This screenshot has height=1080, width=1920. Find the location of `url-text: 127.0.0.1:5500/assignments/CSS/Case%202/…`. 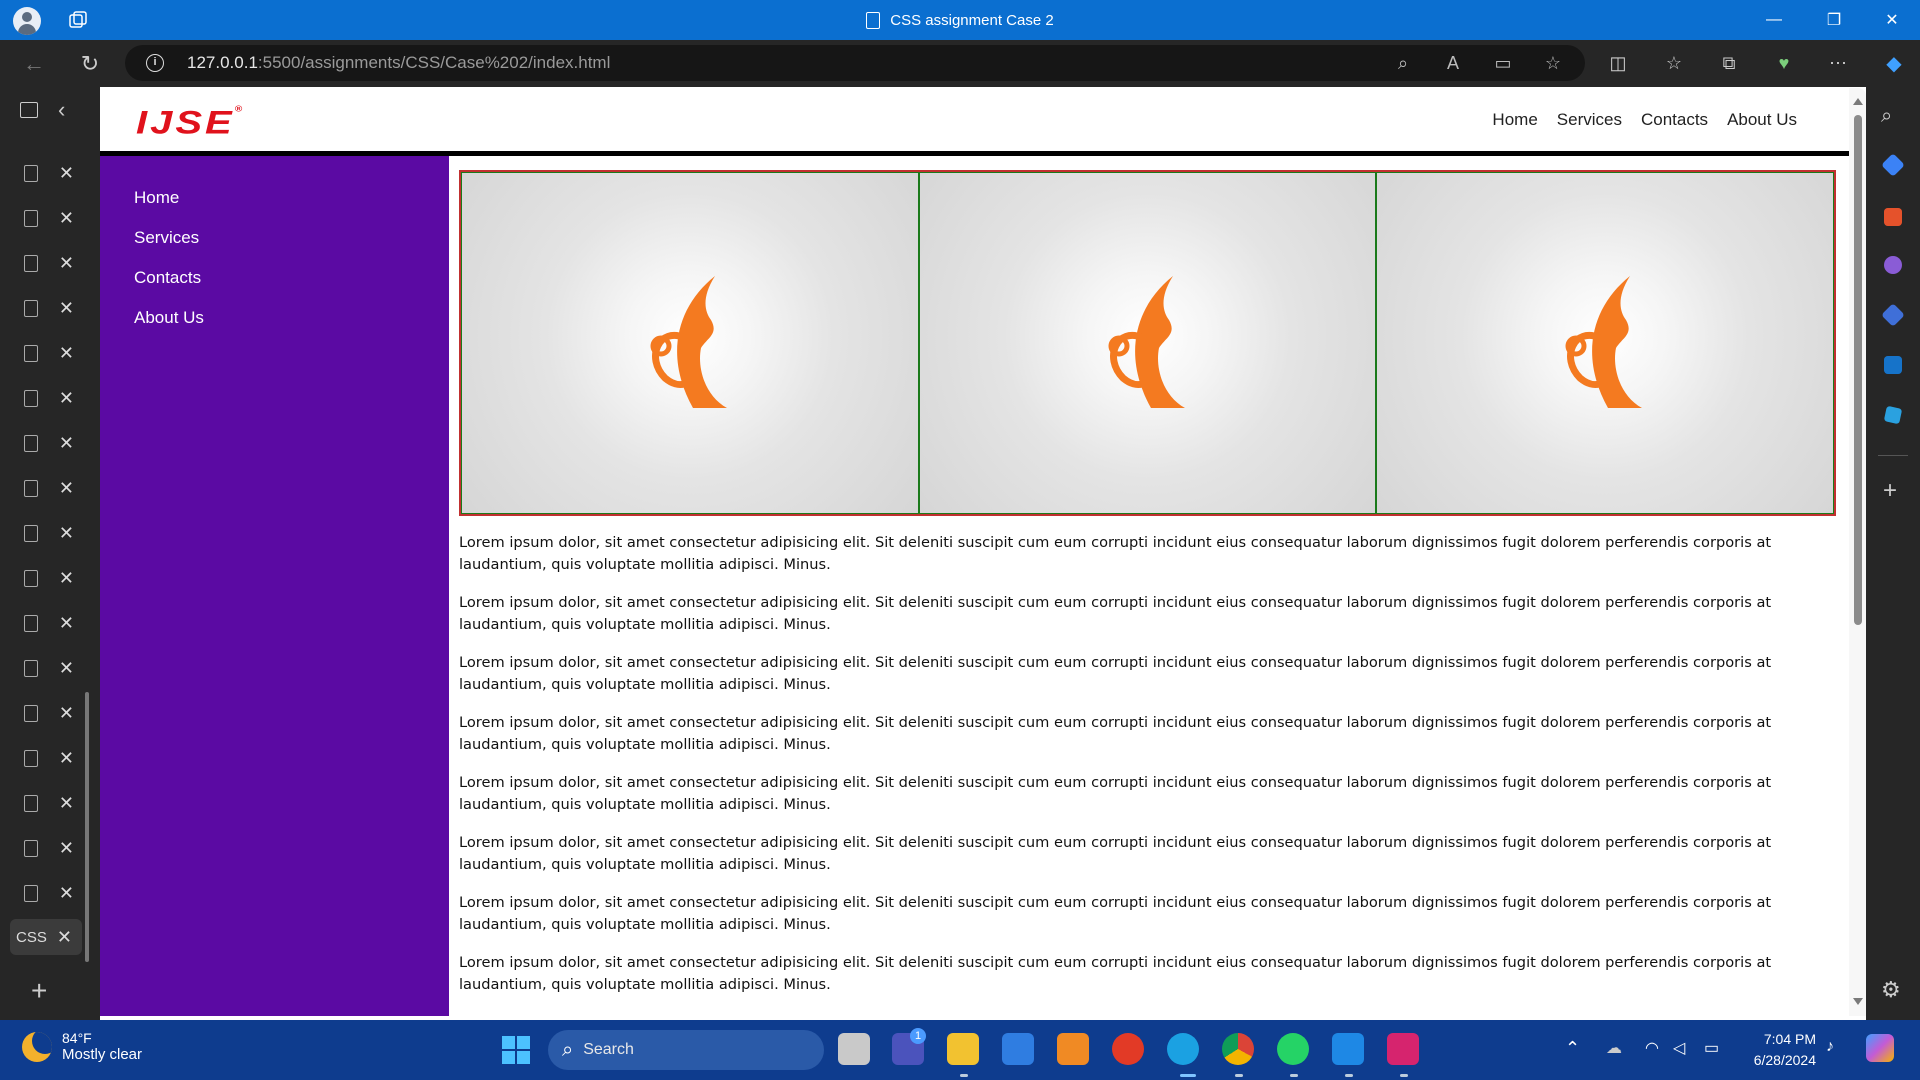

url-text: 127.0.0.1:5500/assignments/CSS/Case%202/… is located at coordinates (398, 63).